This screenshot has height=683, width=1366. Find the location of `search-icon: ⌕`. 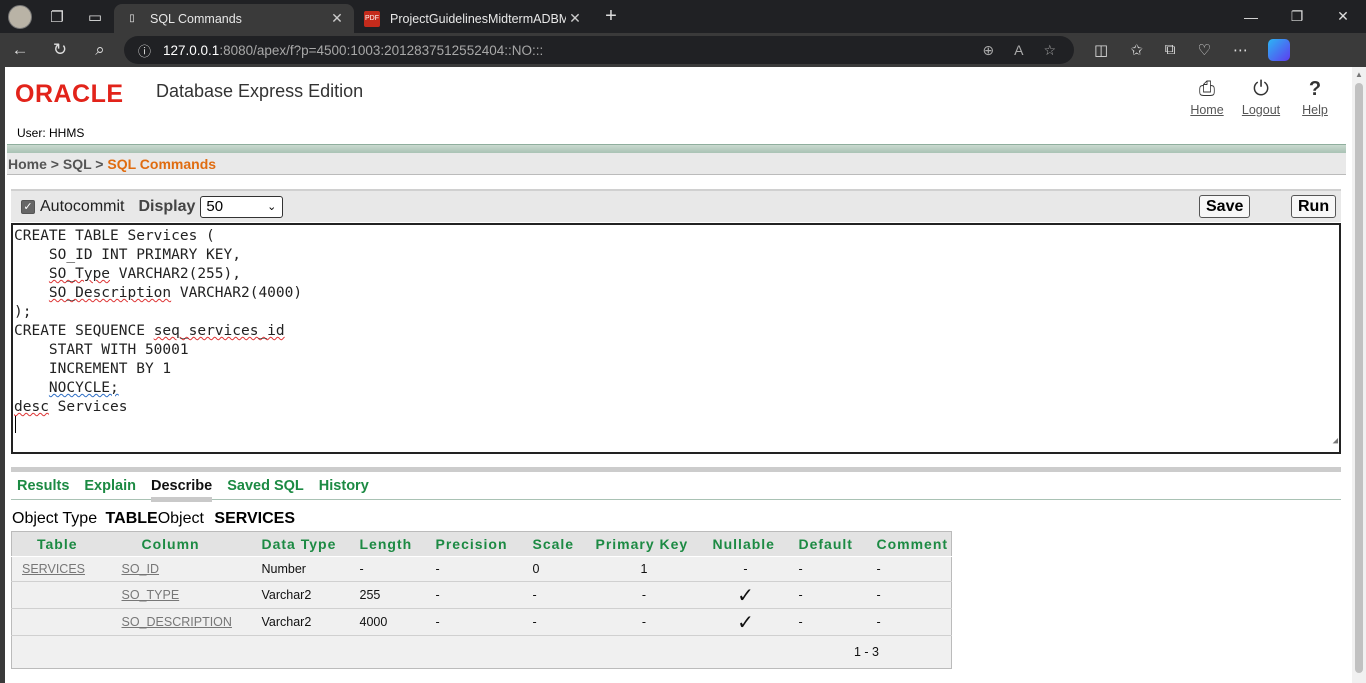

search-icon: ⌕ is located at coordinates (100, 50).